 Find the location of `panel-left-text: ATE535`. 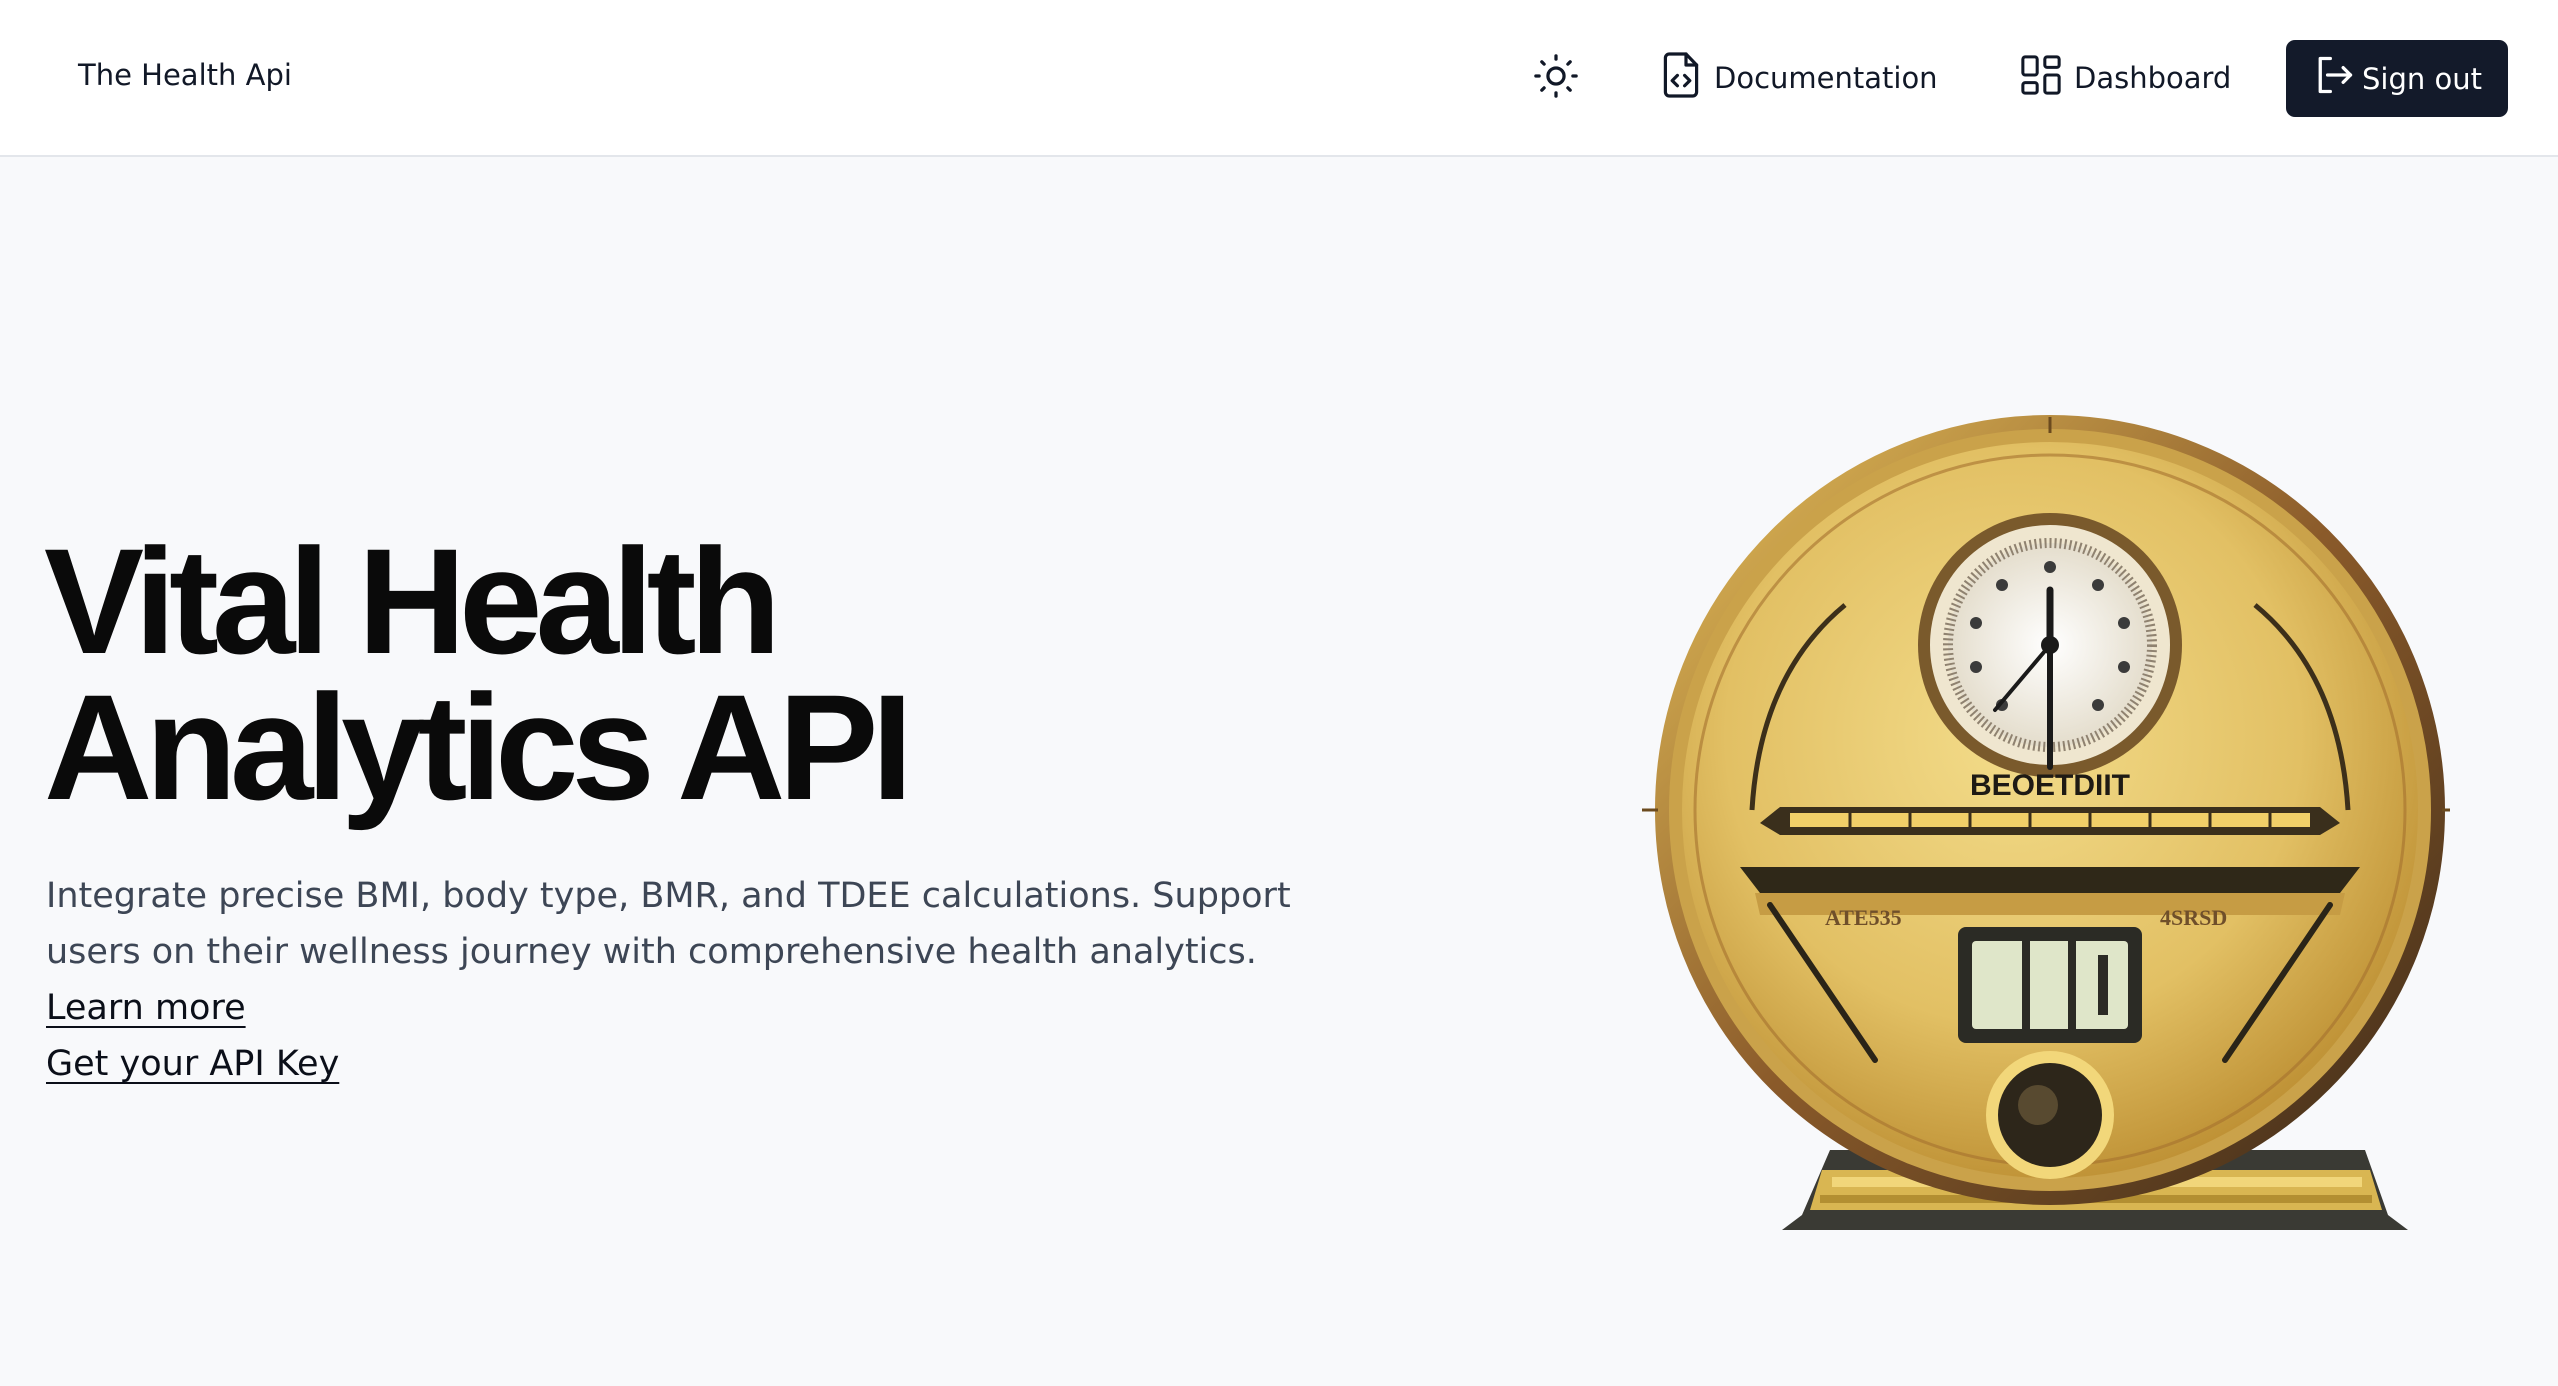

panel-left-text: ATE535 is located at coordinates (1863, 917).